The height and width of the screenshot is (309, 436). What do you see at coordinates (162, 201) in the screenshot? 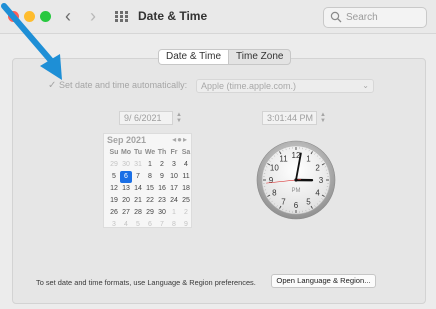
I see `calendar-day: 23` at bounding box center [162, 201].